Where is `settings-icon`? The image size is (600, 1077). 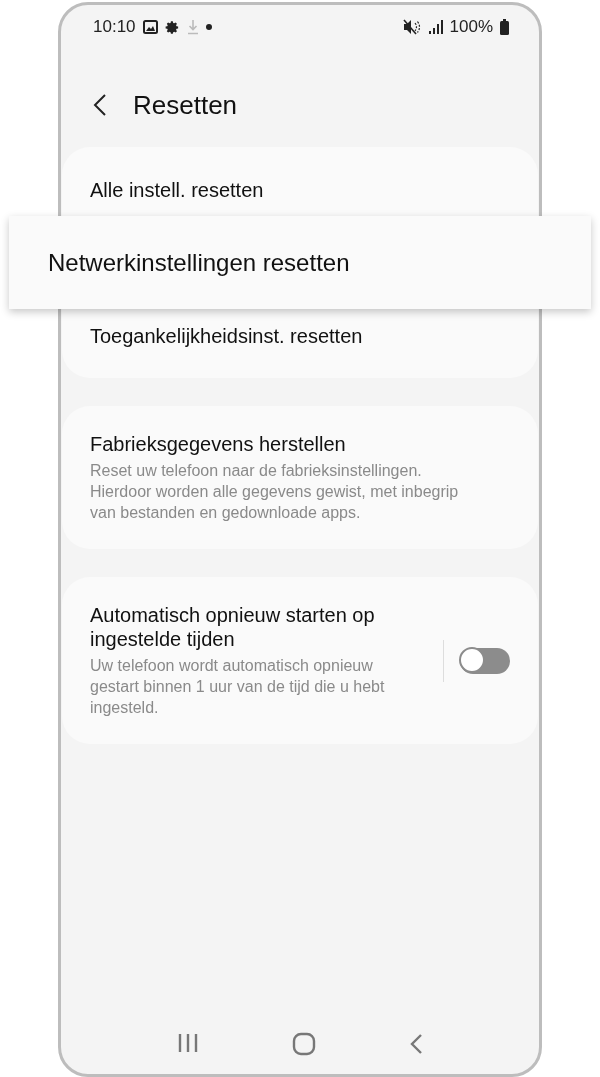 settings-icon is located at coordinates (172, 27).